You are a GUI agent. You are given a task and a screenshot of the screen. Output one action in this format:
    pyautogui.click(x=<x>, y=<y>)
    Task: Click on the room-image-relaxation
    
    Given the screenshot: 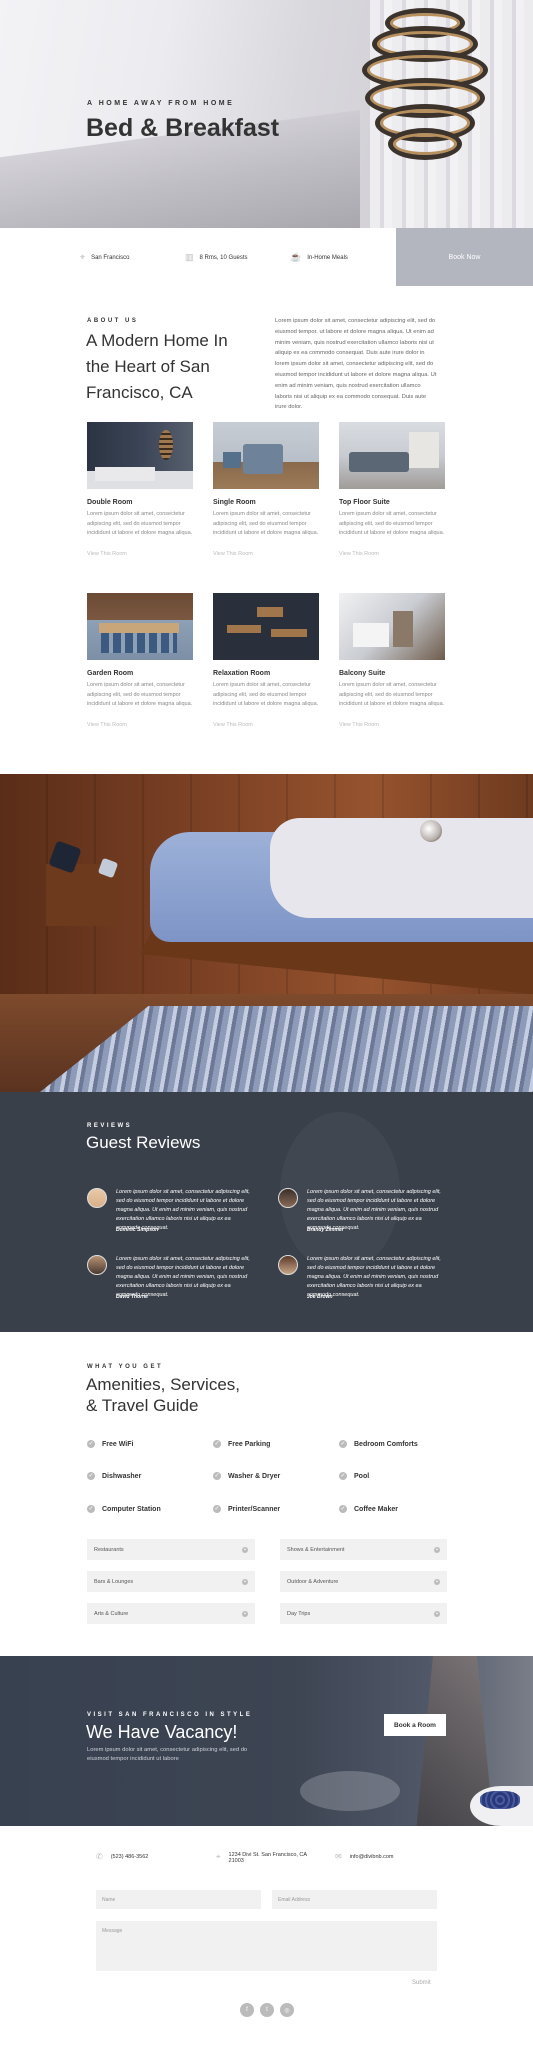 What is the action you would take?
    pyautogui.click(x=266, y=626)
    